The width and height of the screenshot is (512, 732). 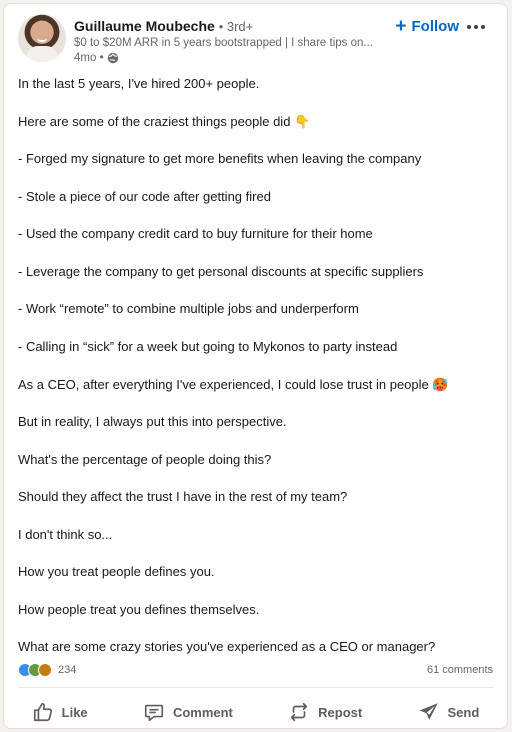 I want to click on follow-button: + Follow, so click(x=427, y=26).